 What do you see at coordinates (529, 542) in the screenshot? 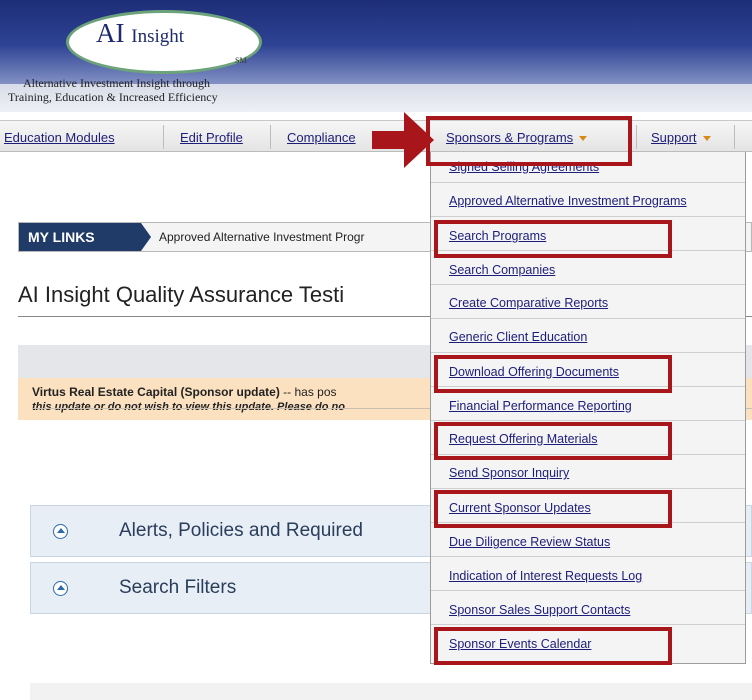
I see `menu-item-due-diligence-status: Due Diligence Review Status` at bounding box center [529, 542].